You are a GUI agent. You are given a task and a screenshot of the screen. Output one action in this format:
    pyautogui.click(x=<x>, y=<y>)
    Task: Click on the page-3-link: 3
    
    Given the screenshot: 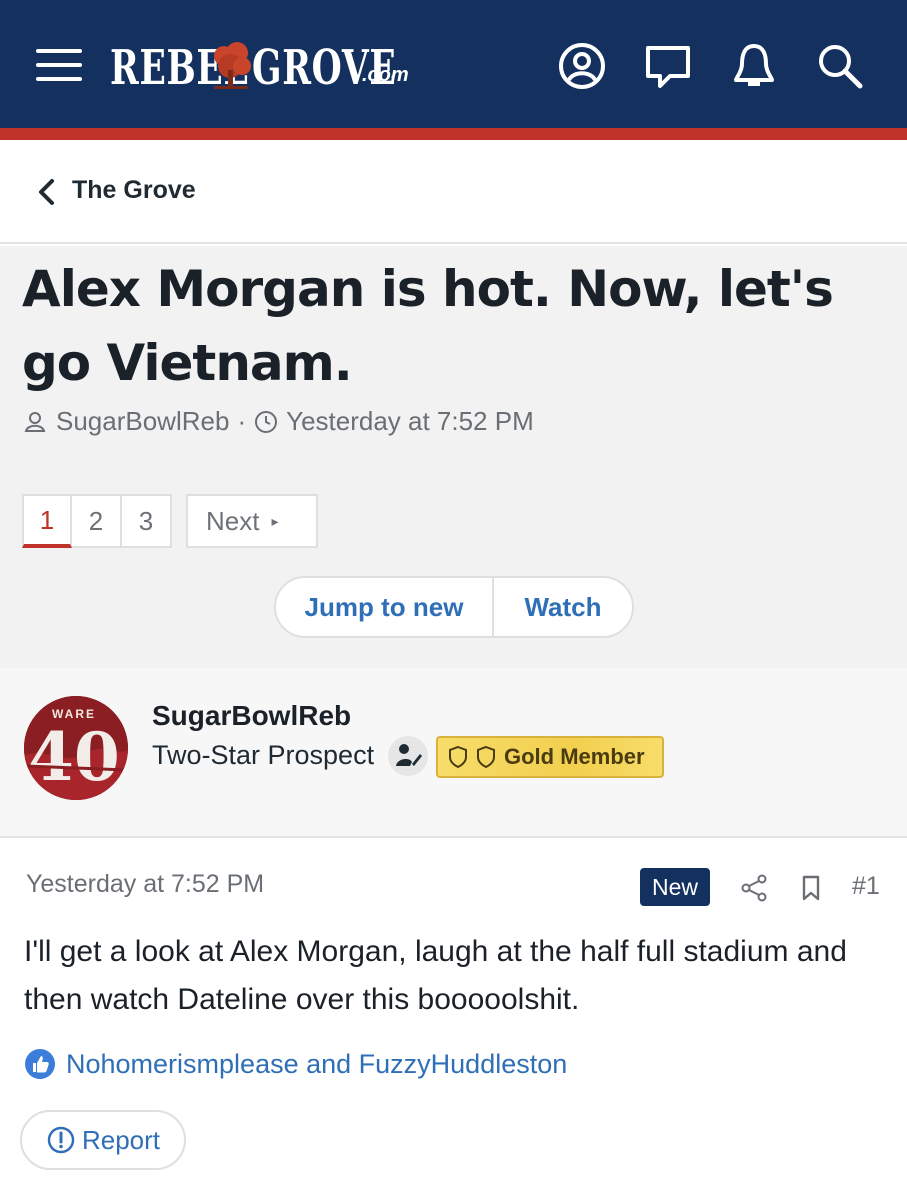 What is the action you would take?
    pyautogui.click(x=147, y=521)
    